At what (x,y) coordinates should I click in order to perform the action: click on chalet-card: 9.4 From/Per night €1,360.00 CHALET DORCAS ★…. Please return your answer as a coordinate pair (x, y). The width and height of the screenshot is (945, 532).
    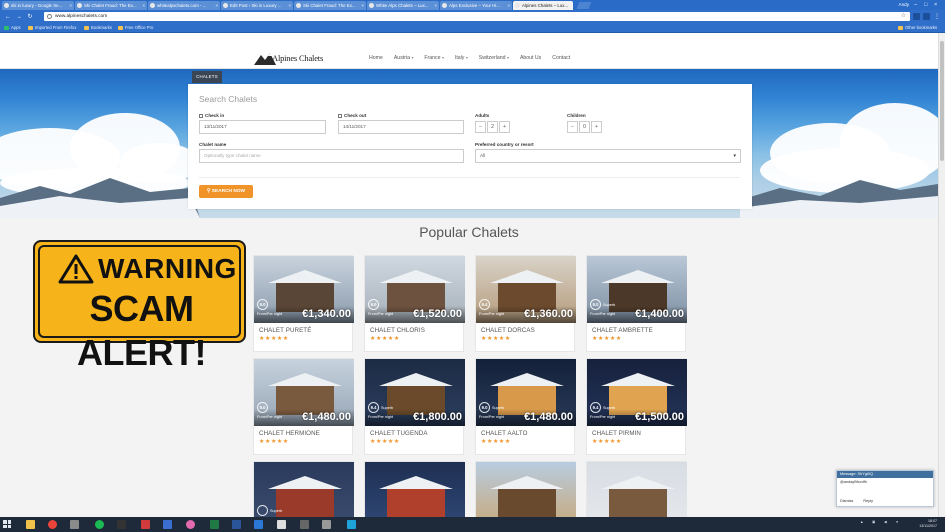
    Looking at the image, I should click on (525, 303).